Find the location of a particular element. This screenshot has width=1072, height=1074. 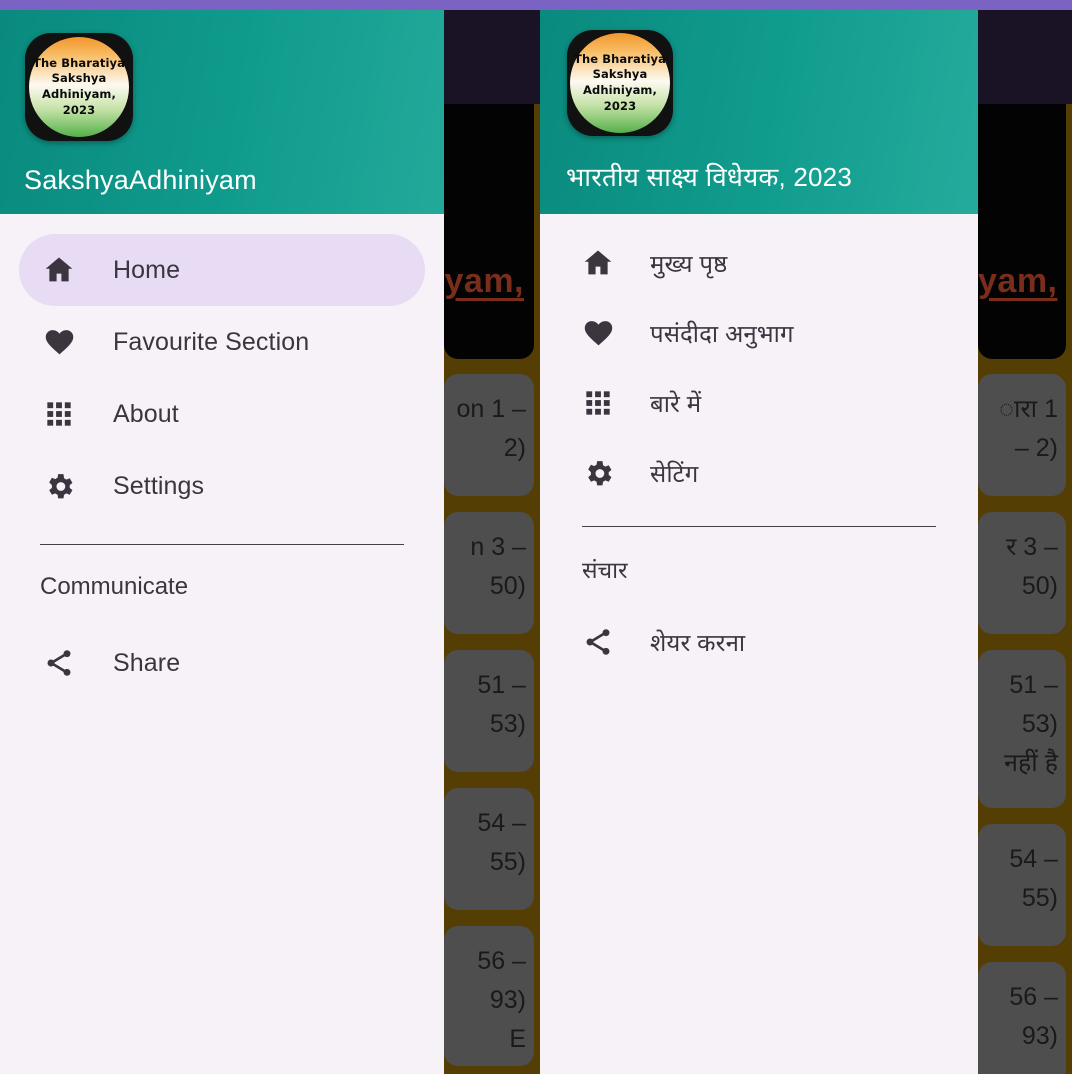

menu-item-about: About is located at coordinates (222, 414).